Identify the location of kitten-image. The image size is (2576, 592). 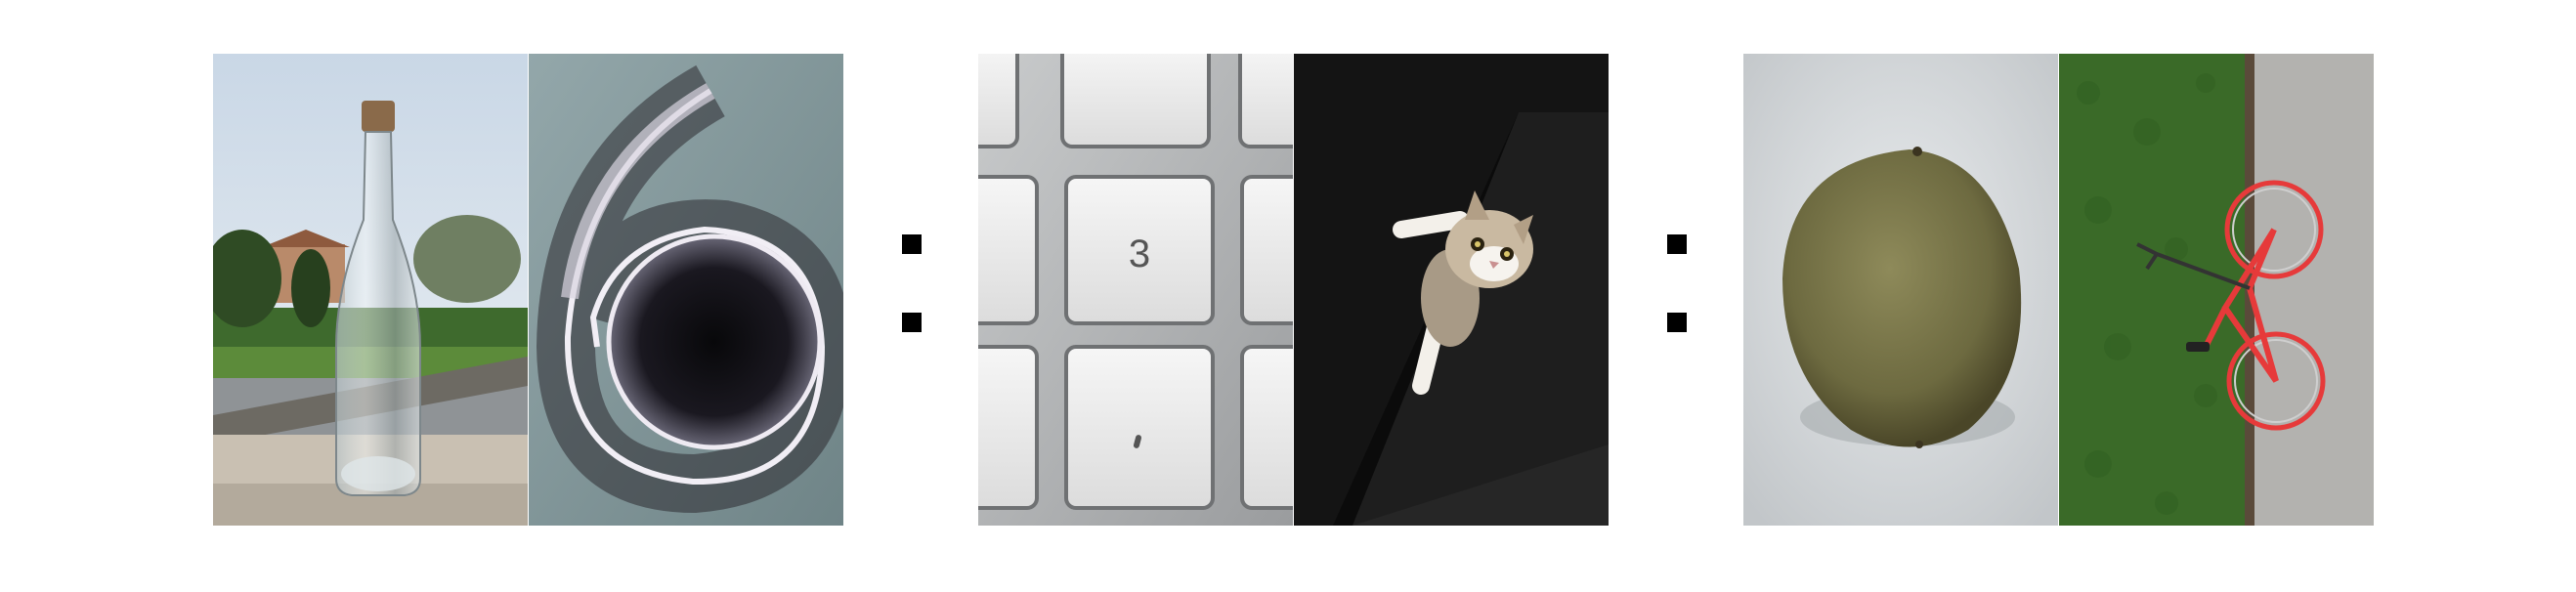
(1451, 290).